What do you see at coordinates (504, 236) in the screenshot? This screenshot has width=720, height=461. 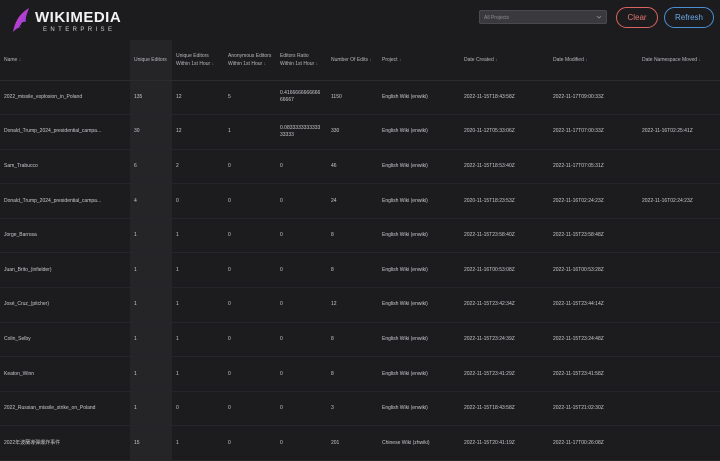 I see `cell-date-created: 2022-11-15T23:58:40Z` at bounding box center [504, 236].